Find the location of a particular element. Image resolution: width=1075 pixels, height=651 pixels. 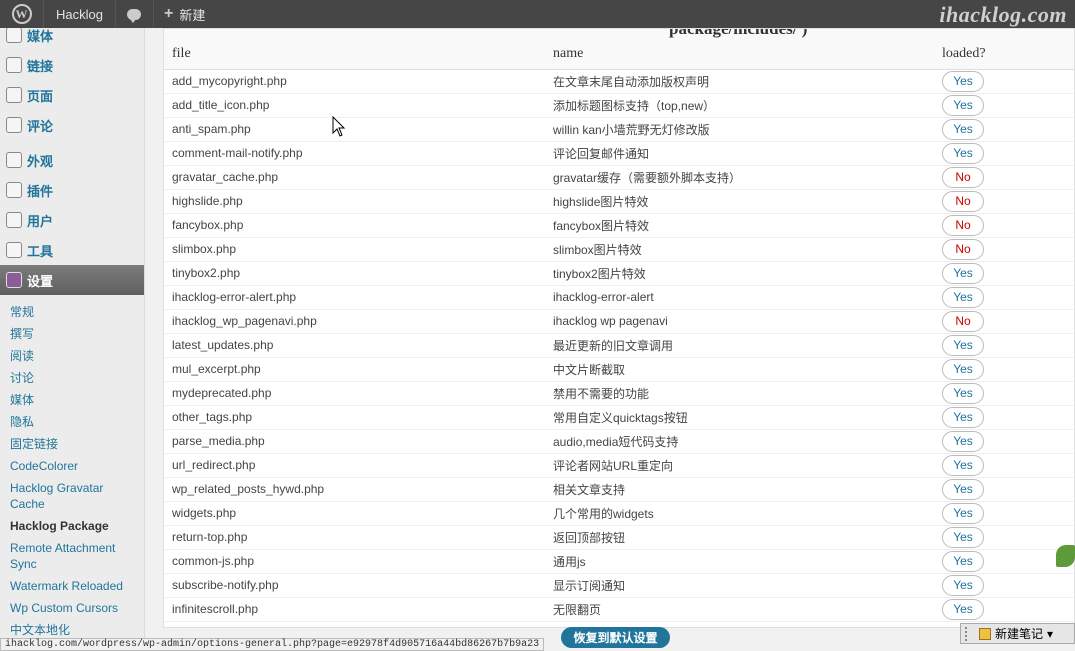

plus-icon: + is located at coordinates (168, 13).